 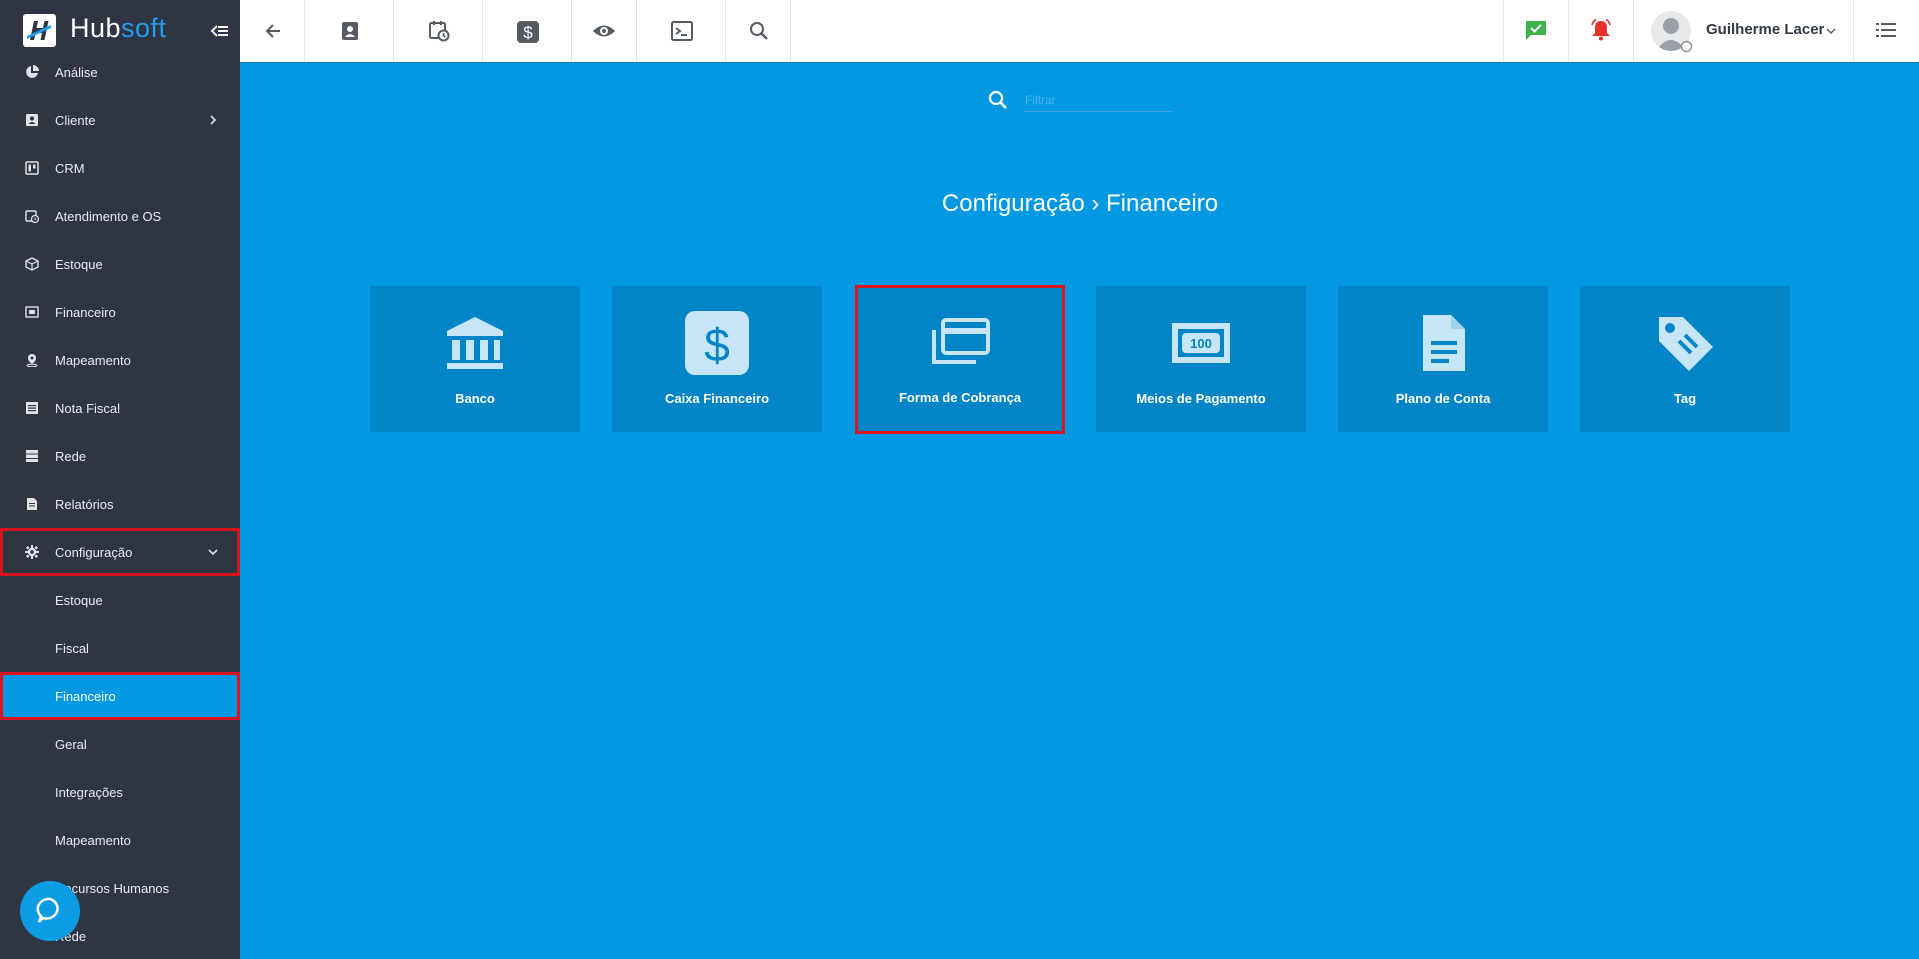 What do you see at coordinates (39, 30) in the screenshot?
I see `hubsoft-logo-icon` at bounding box center [39, 30].